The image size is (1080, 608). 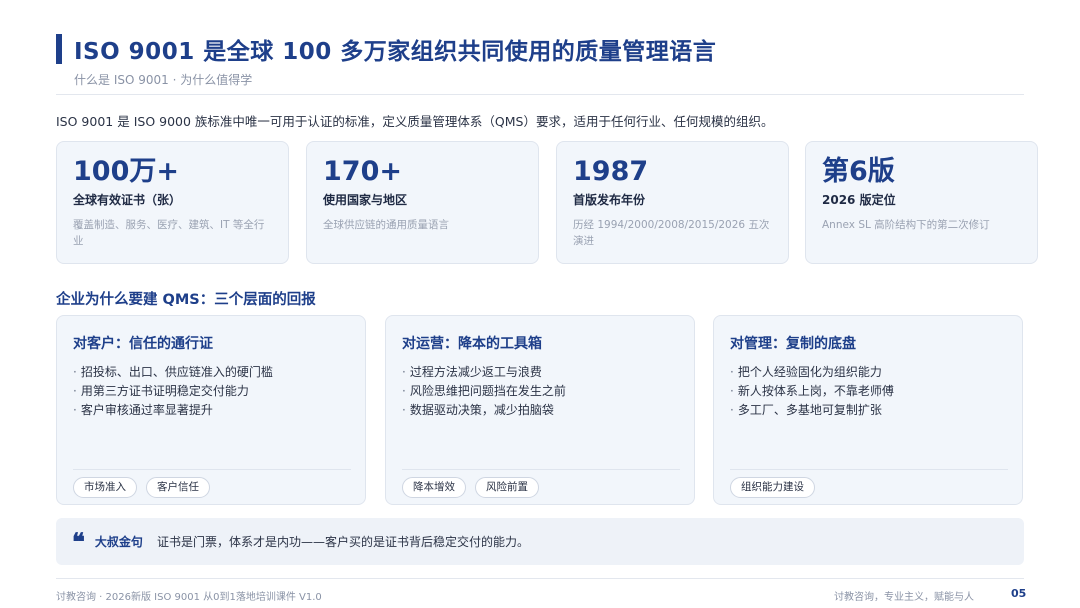 I want to click on list-item: 招投标、出口、供应链准入的硬门槛, so click(x=211, y=372).